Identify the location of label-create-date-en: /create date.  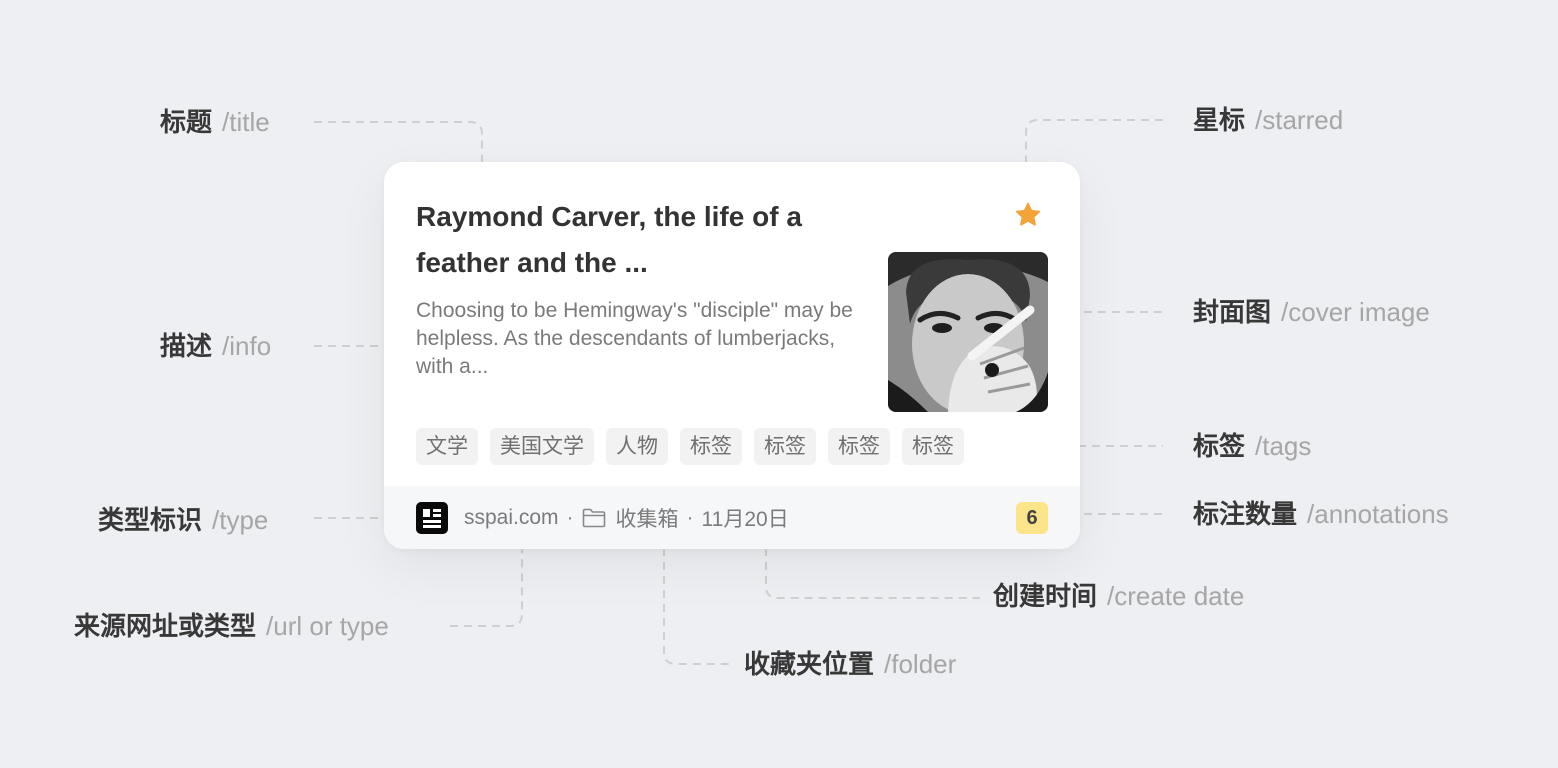
(1176, 596).